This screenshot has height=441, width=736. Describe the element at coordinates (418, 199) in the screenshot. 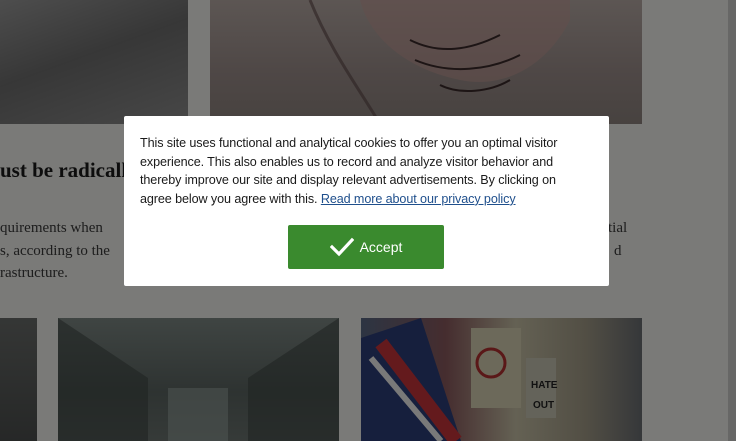

I see `privacy-policy-link: Read more about our privacy policy` at that location.